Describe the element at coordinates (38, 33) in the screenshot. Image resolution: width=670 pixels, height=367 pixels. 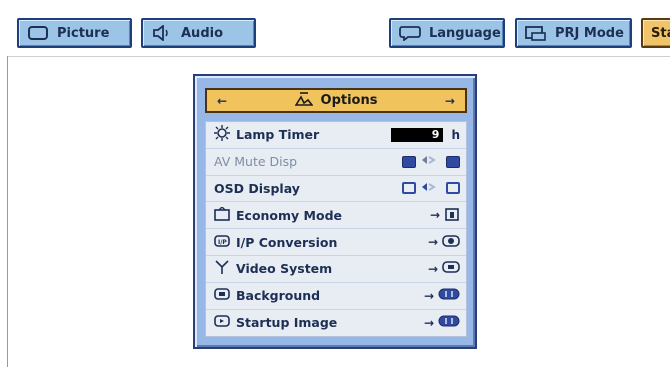
I see `picture-icon` at that location.